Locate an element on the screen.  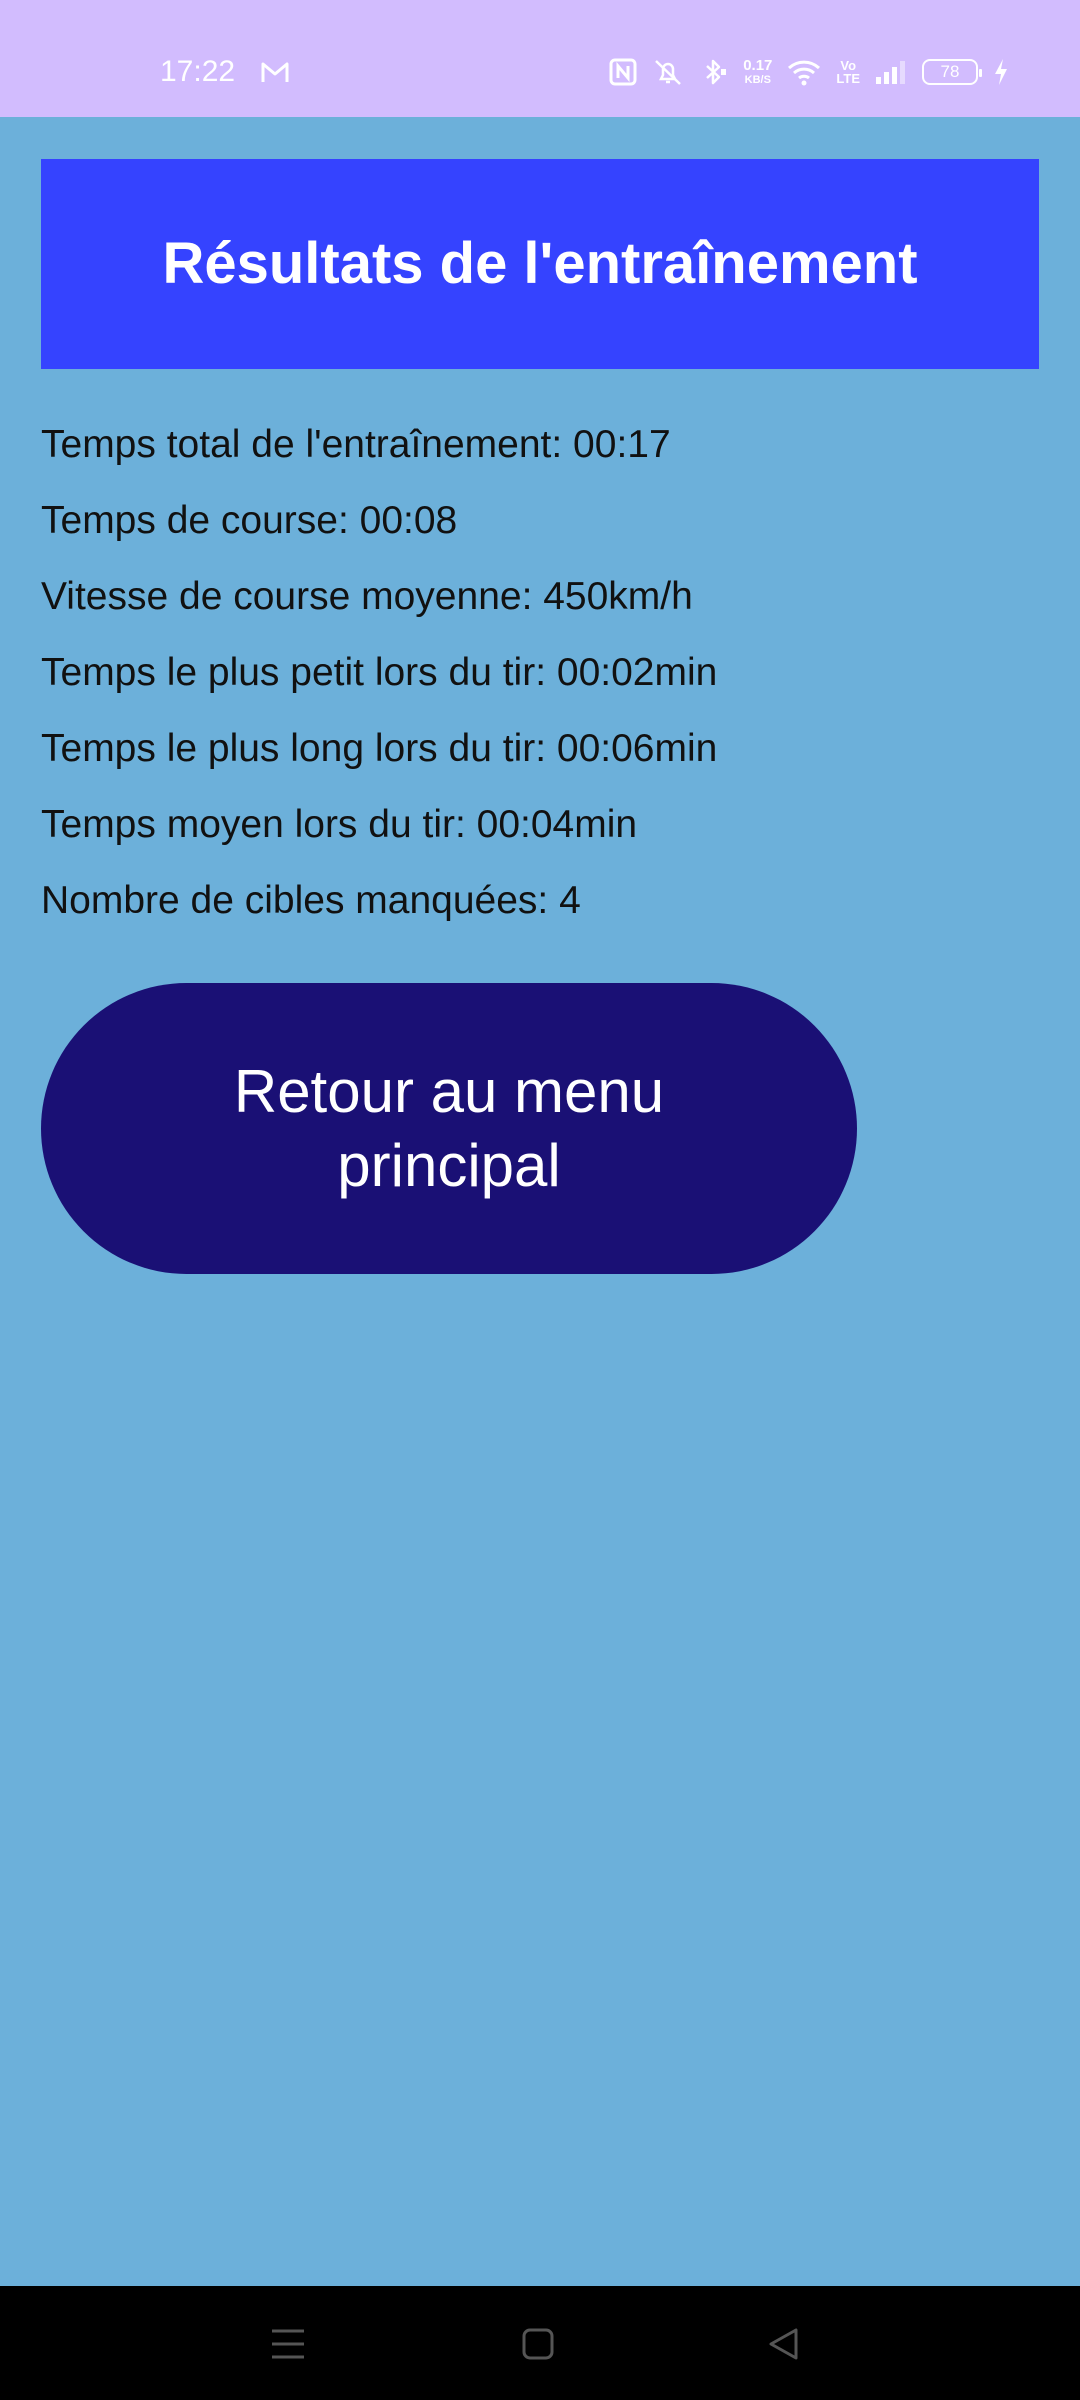
bluetooth-icon is located at coordinates (714, 72).